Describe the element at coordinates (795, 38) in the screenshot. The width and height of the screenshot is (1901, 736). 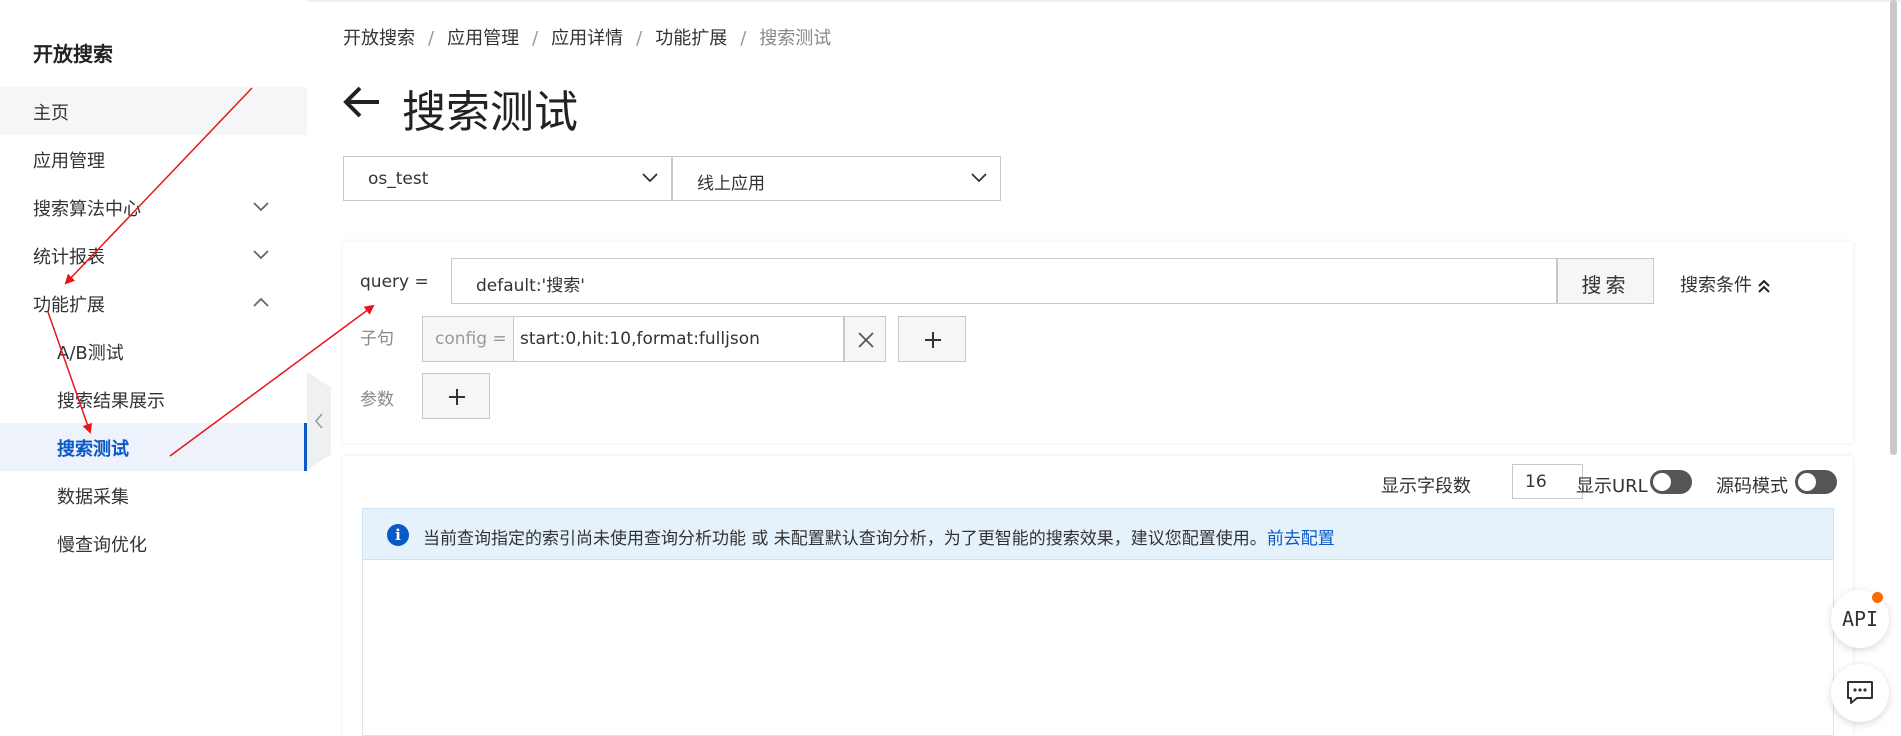
I see `breadcrumb-current: 搜索测试` at that location.